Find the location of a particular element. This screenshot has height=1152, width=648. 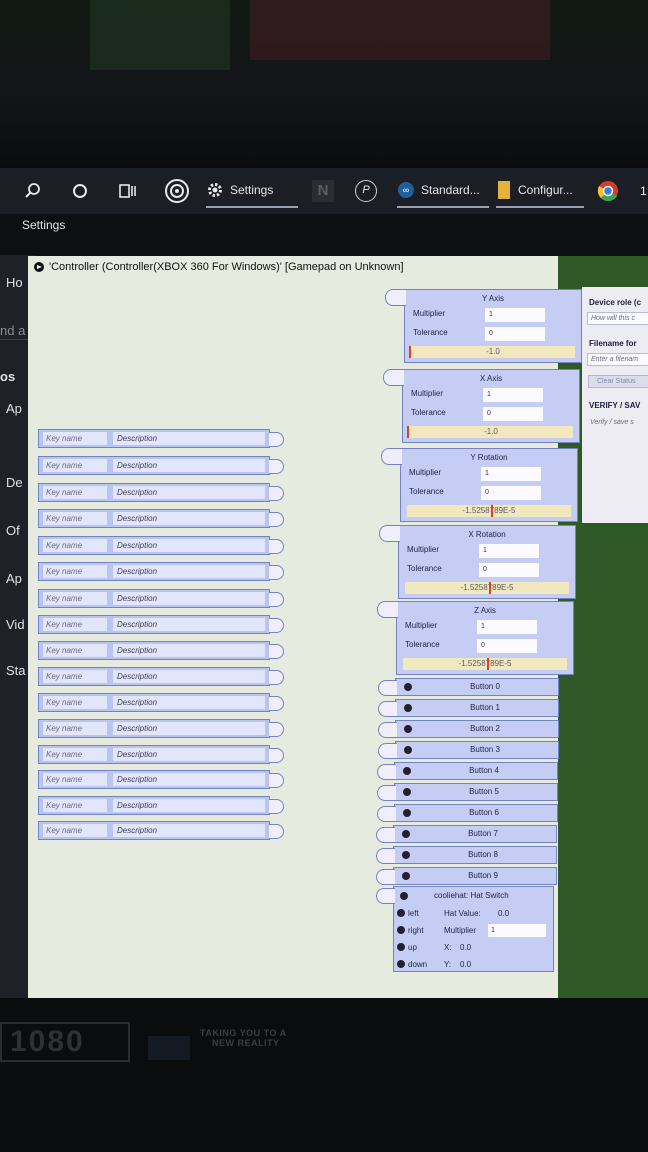

cortana-icon is located at coordinates (80, 191).